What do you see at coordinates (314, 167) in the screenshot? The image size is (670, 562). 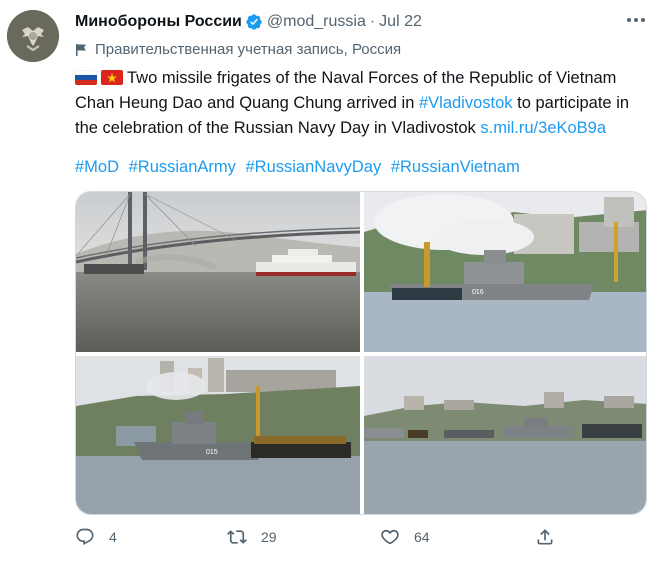 I see `hashtag-russiannavyday: #RussianNavyDay` at bounding box center [314, 167].